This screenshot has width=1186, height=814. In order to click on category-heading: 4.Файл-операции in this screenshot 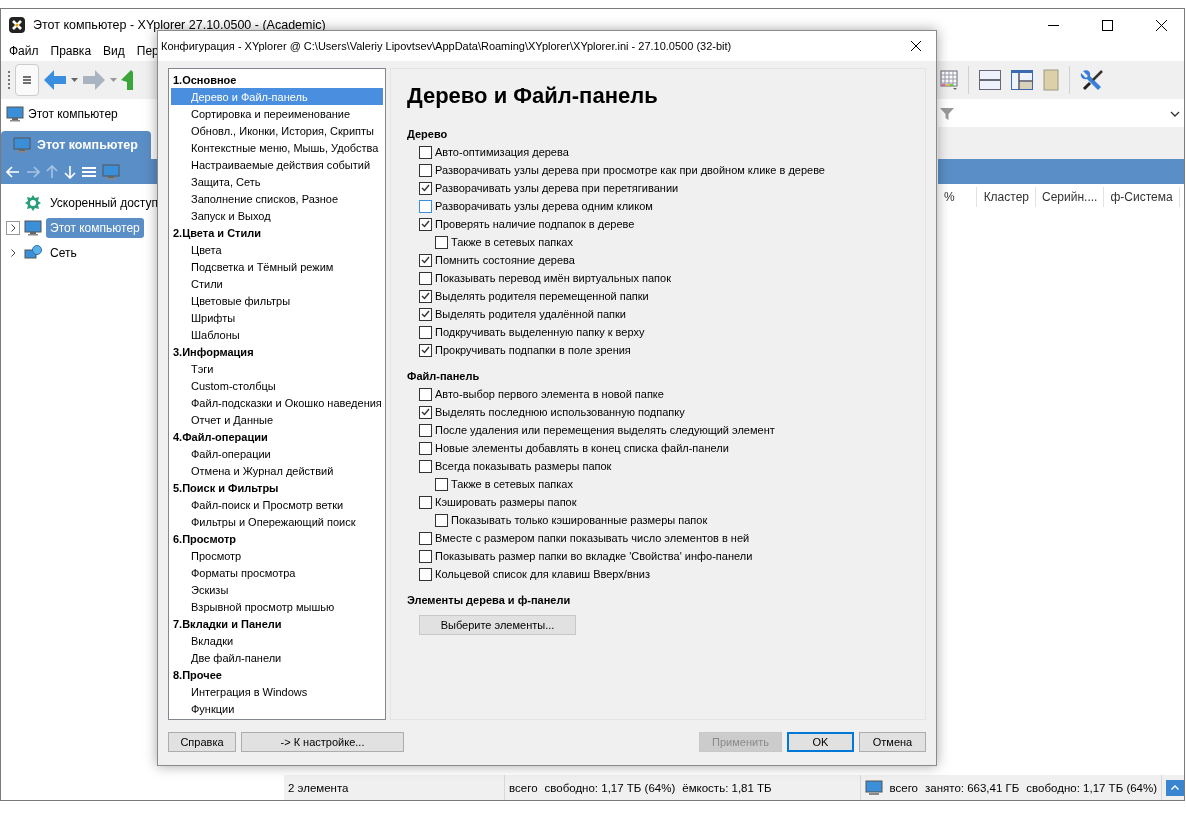, I will do `click(277, 436)`.